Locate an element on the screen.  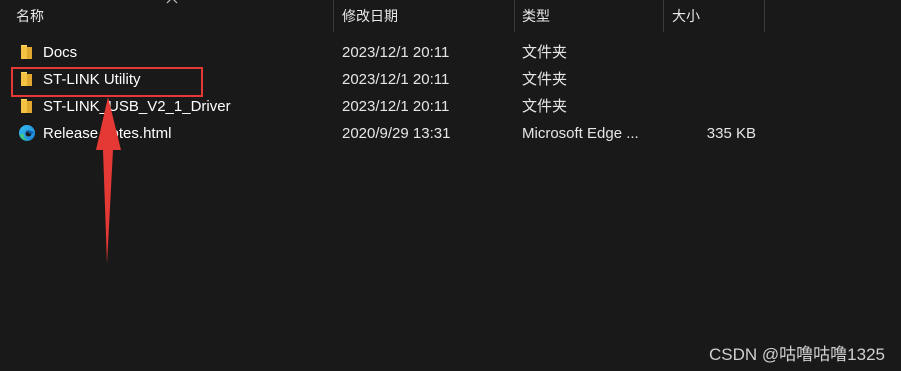
file-date-modified: 2020/9/29 13:31 is located at coordinates (396, 133).